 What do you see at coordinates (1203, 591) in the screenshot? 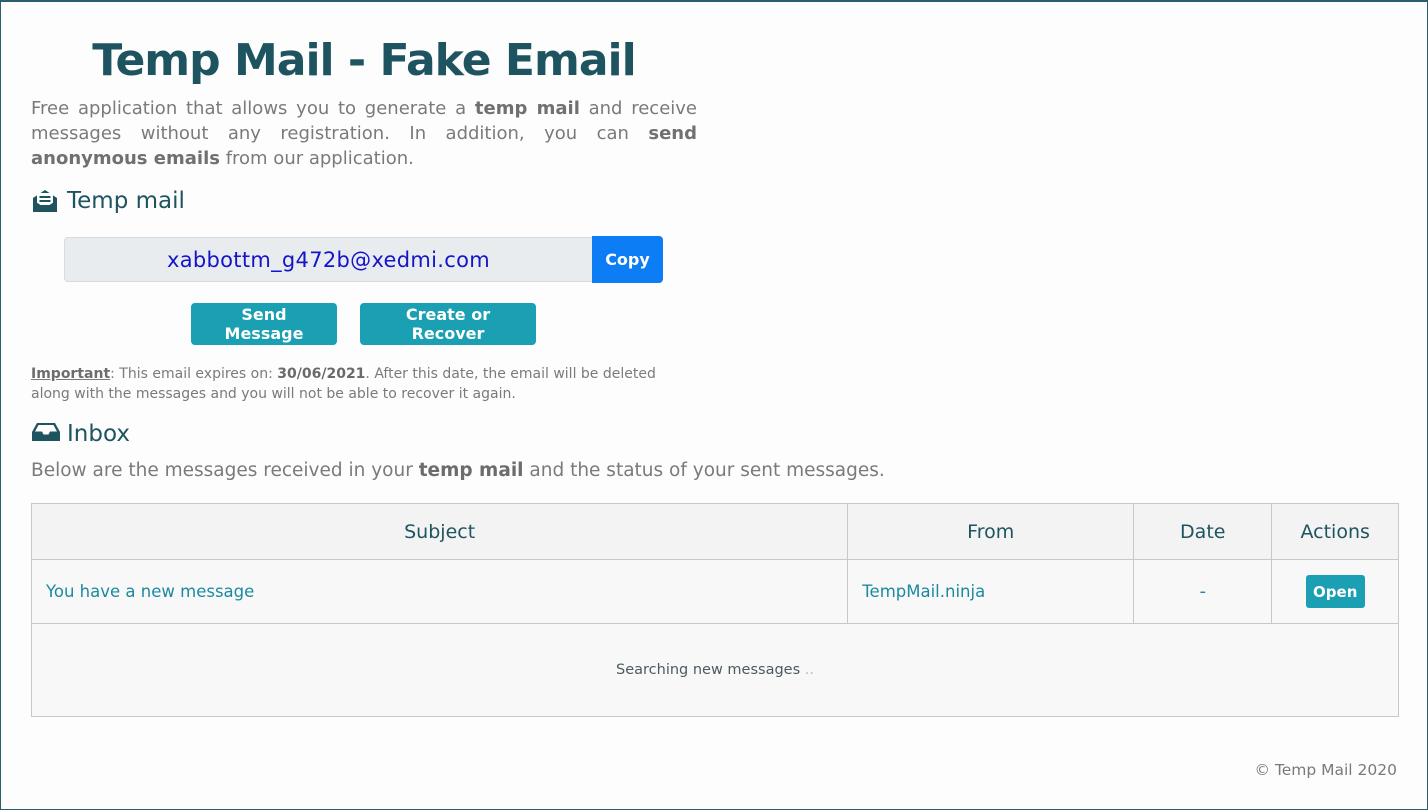
I see `message-date: -` at bounding box center [1203, 591].